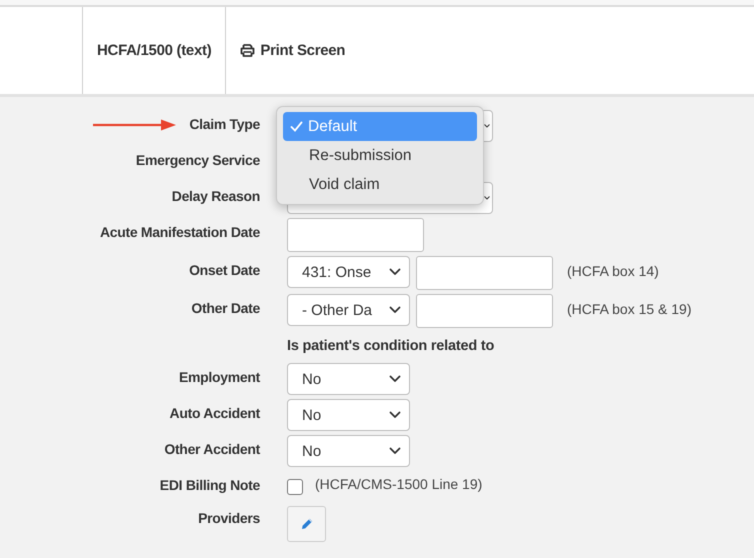  I want to click on field-label: Other Date, so click(225, 308).